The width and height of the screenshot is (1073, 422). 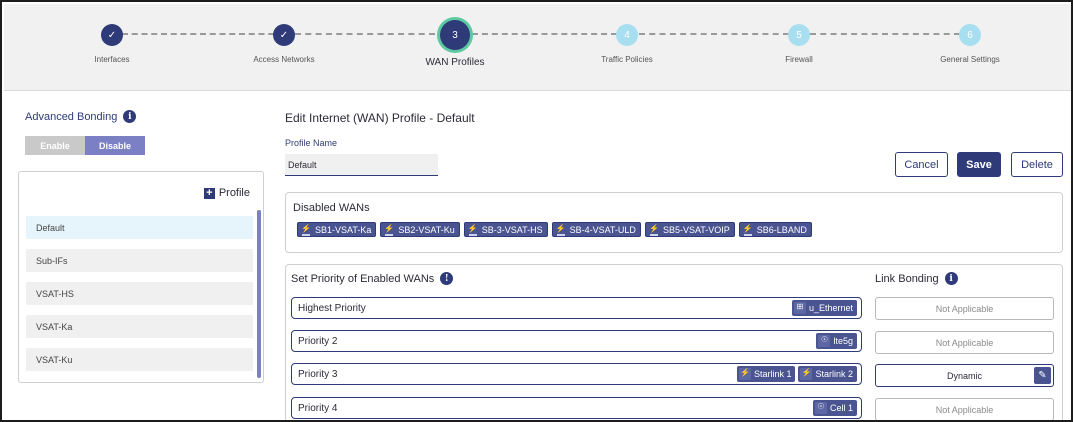 I want to click on wan-chip: ⊞ u_Ethernet, so click(x=824, y=308).